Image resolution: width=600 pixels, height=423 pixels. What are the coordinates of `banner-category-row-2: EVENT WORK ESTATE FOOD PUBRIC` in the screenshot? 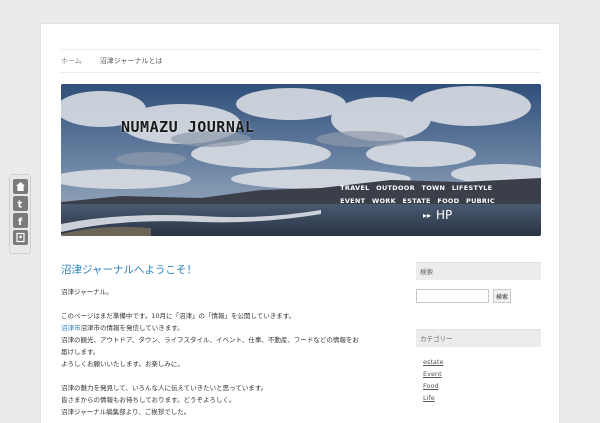 It's located at (419, 201).